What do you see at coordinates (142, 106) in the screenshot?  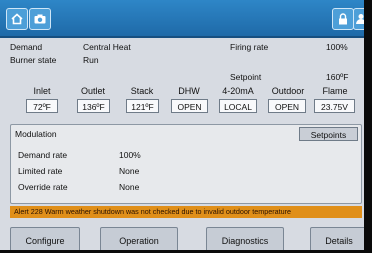 I see `stack-value: 121ºF` at bounding box center [142, 106].